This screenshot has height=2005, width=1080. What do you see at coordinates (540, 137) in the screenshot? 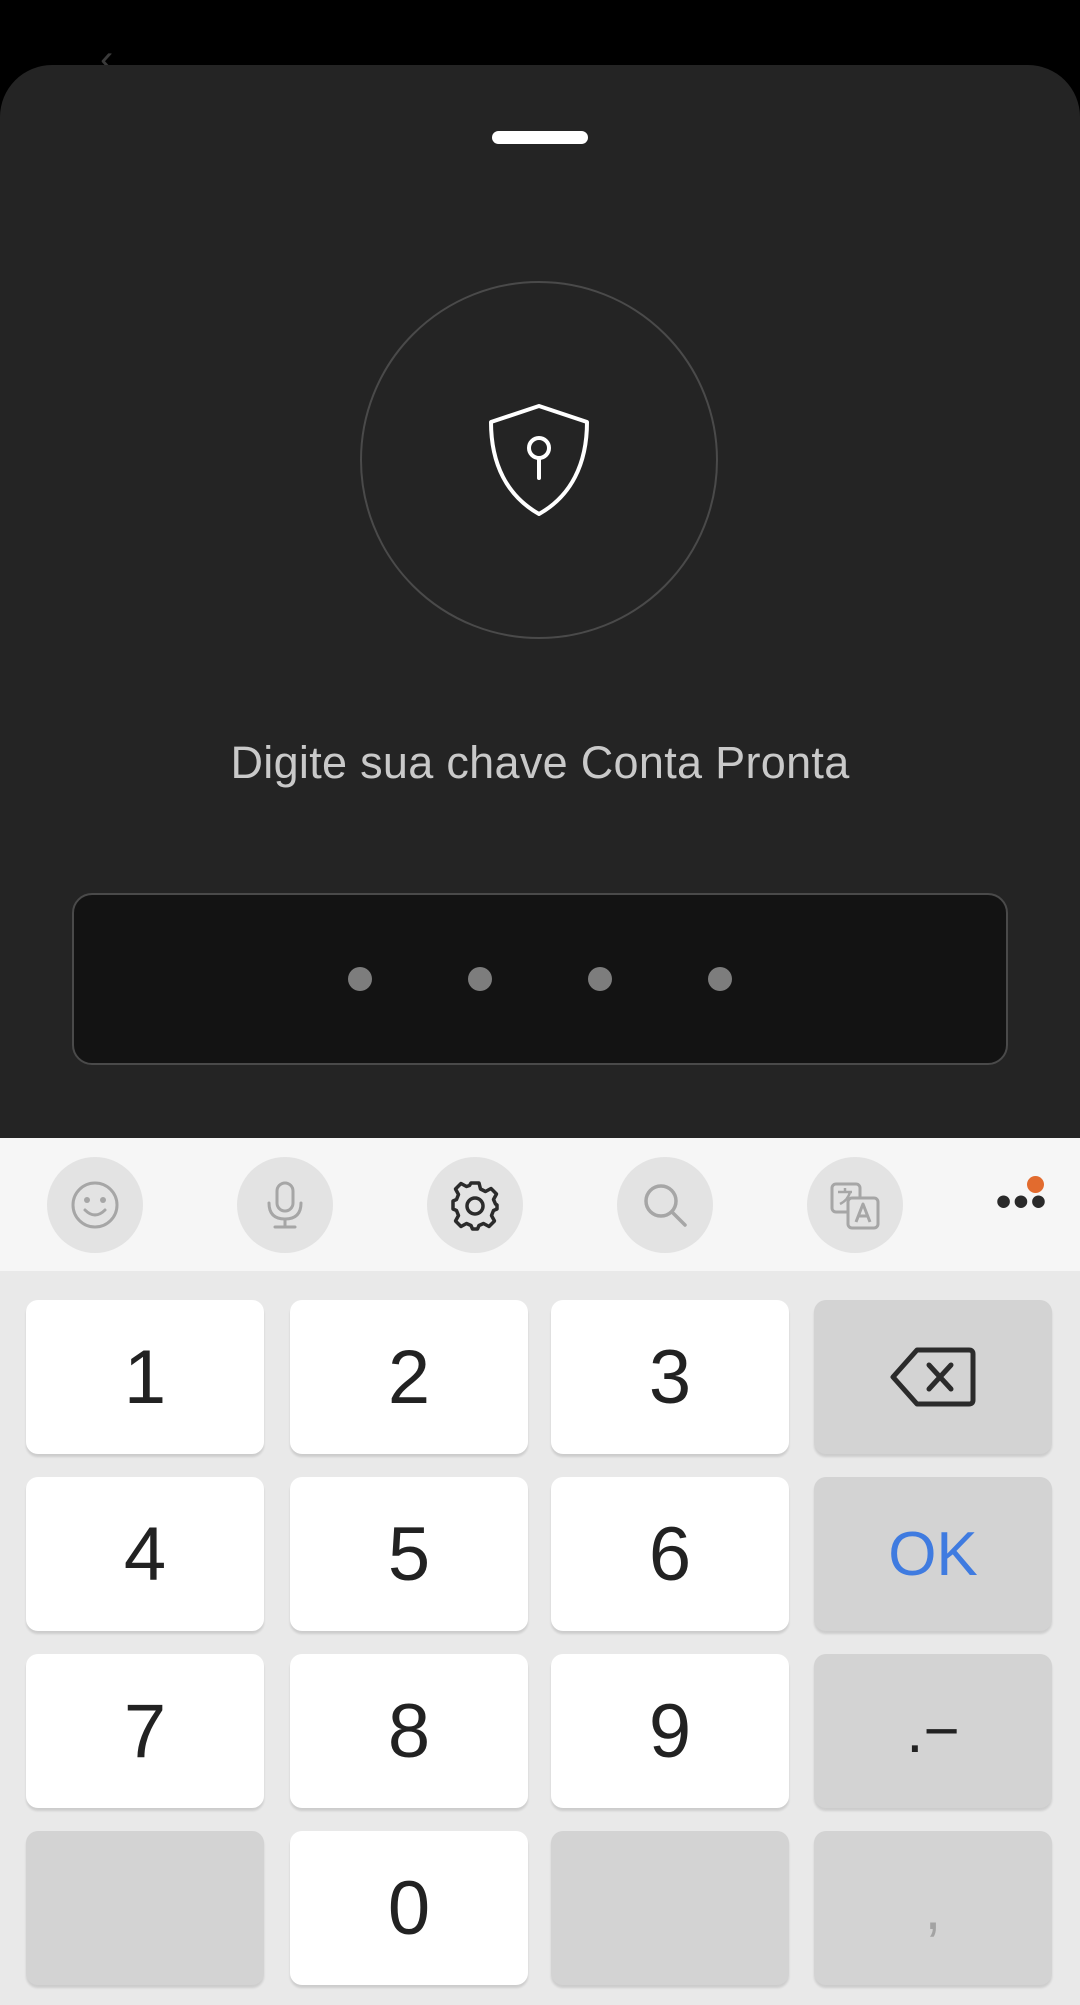
I see `sheet-drag-handle` at bounding box center [540, 137].